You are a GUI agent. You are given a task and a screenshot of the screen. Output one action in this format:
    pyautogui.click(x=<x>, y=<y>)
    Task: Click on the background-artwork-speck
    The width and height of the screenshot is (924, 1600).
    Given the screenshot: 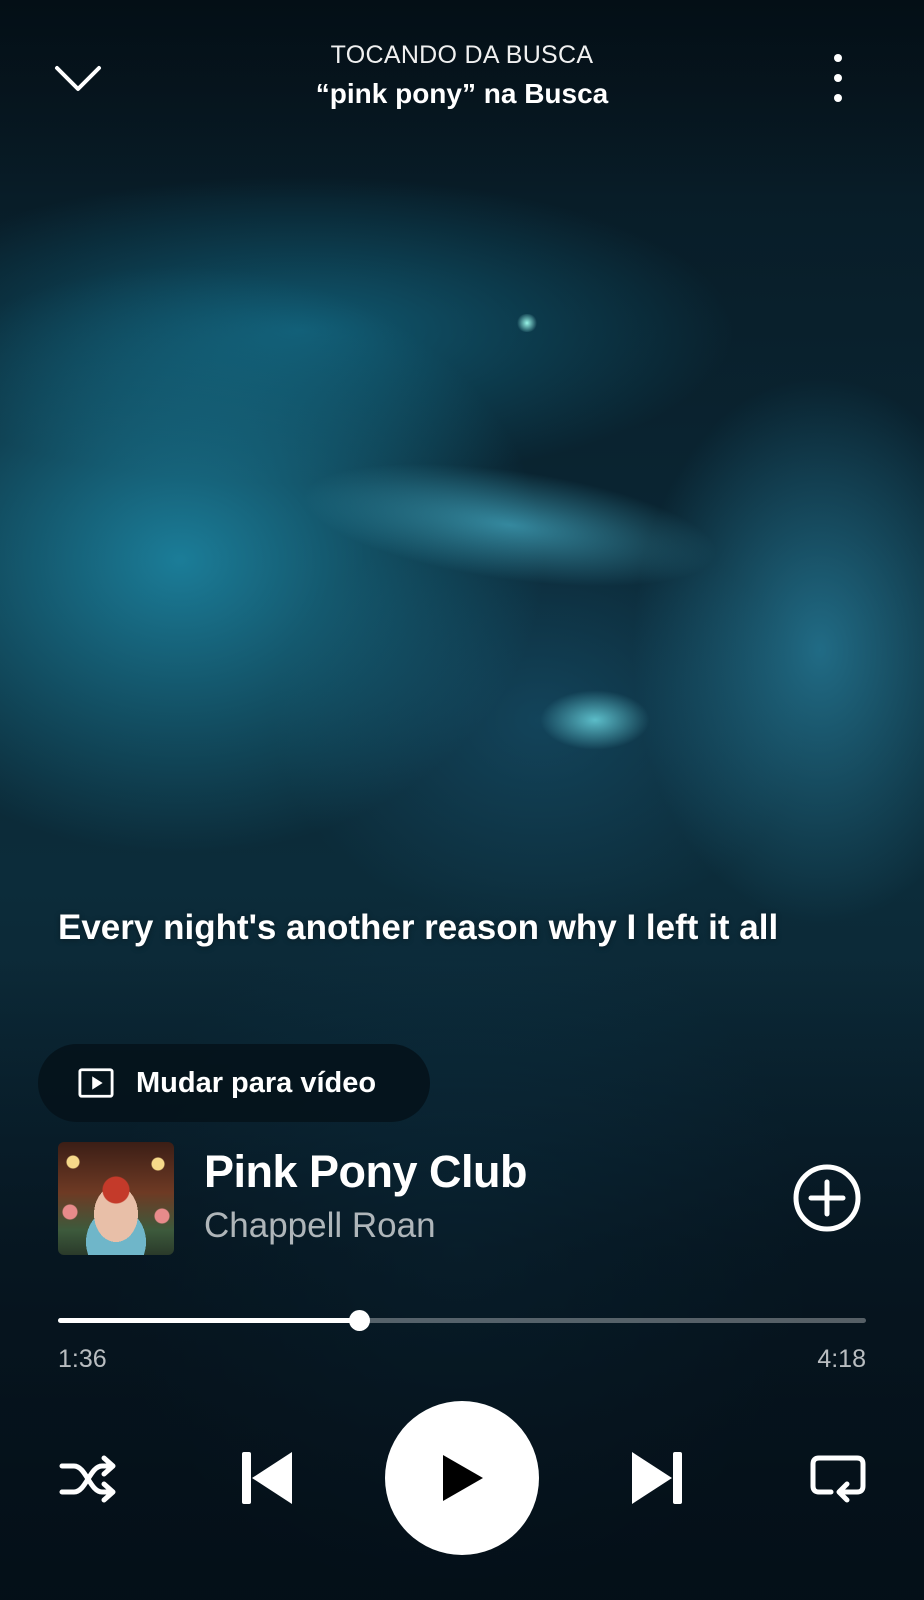 What is the action you would take?
    pyautogui.click(x=527, y=323)
    